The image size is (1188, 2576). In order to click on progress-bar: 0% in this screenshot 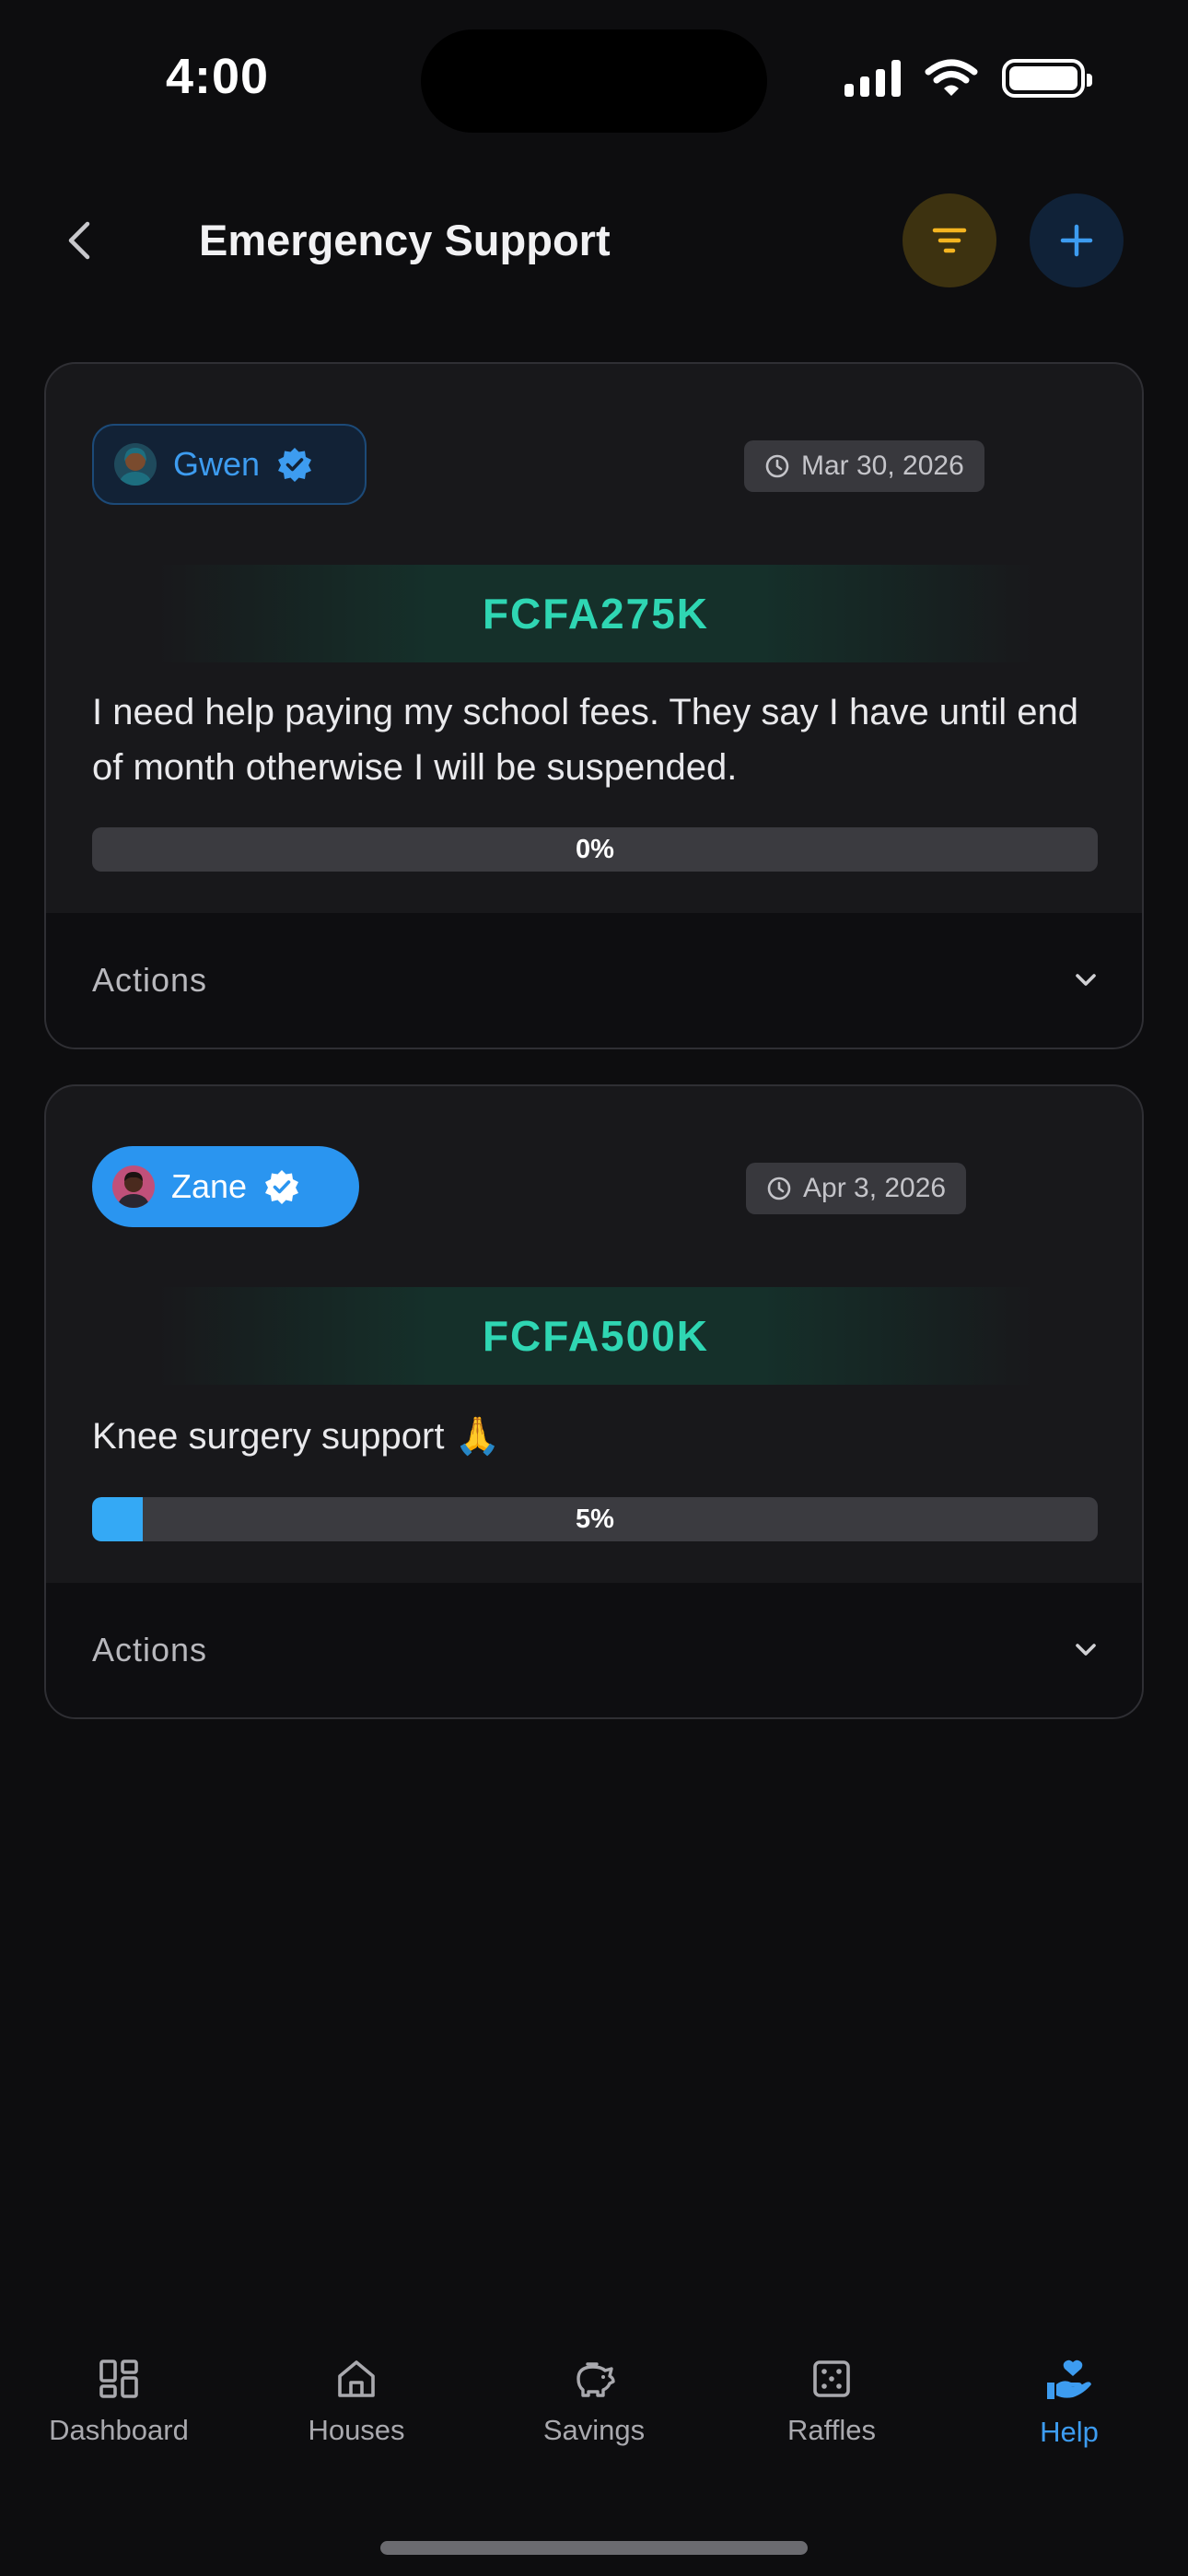, I will do `click(595, 849)`.